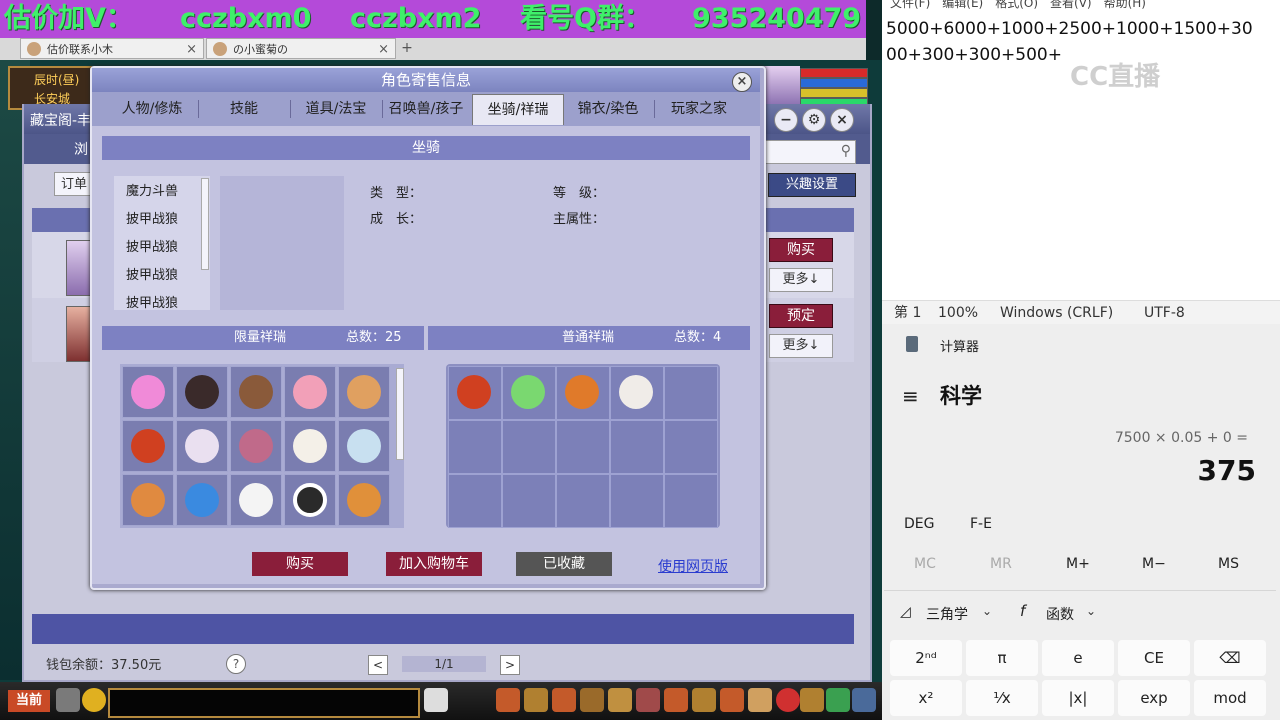  What do you see at coordinates (1154, 698) in the screenshot?
I see `exp-key: exp` at bounding box center [1154, 698].